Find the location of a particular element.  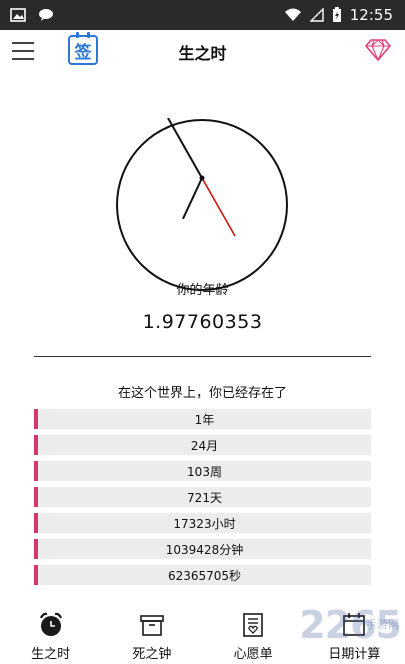

wish-list-icon is located at coordinates (253, 625).